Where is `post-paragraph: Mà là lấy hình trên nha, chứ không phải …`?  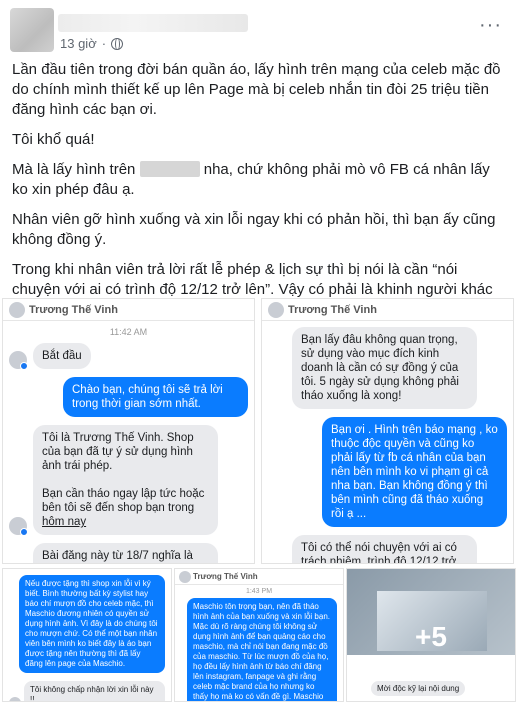 post-paragraph: Mà là lấy hình trên nha, chứ không phải … is located at coordinates (251, 179).